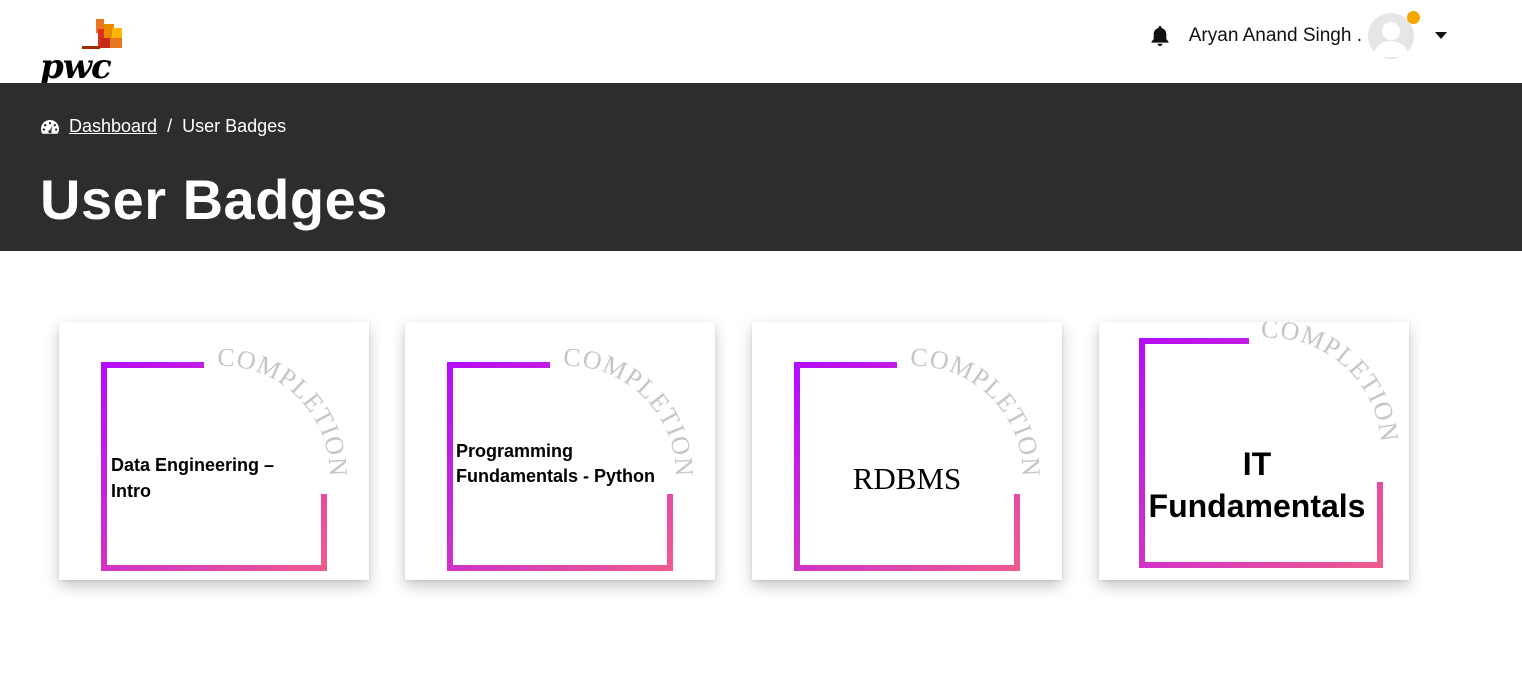 Image resolution: width=1522 pixels, height=685 pixels. Describe the element at coordinates (113, 126) in the screenshot. I see `breadcrumb-dashboard-link: Dashboard` at that location.